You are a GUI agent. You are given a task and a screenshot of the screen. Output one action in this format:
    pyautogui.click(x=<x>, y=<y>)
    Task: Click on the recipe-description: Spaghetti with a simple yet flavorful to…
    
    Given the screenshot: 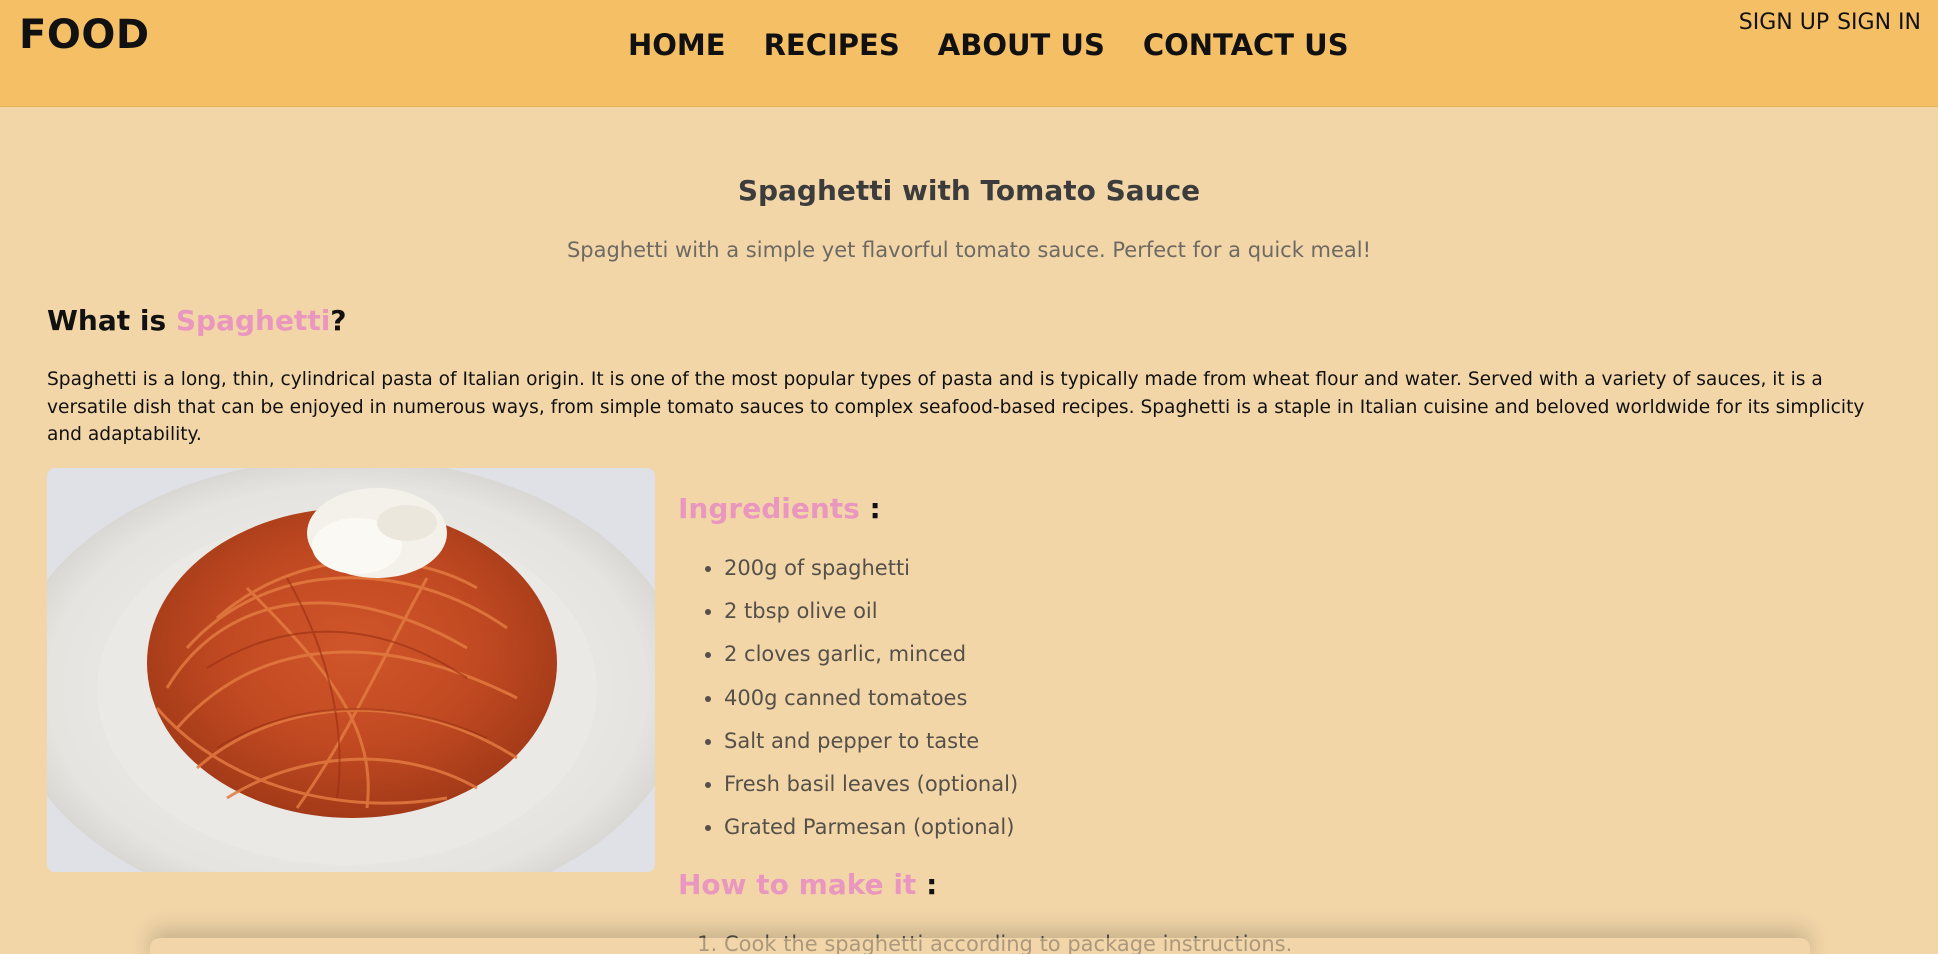 What is the action you would take?
    pyautogui.click(x=969, y=250)
    